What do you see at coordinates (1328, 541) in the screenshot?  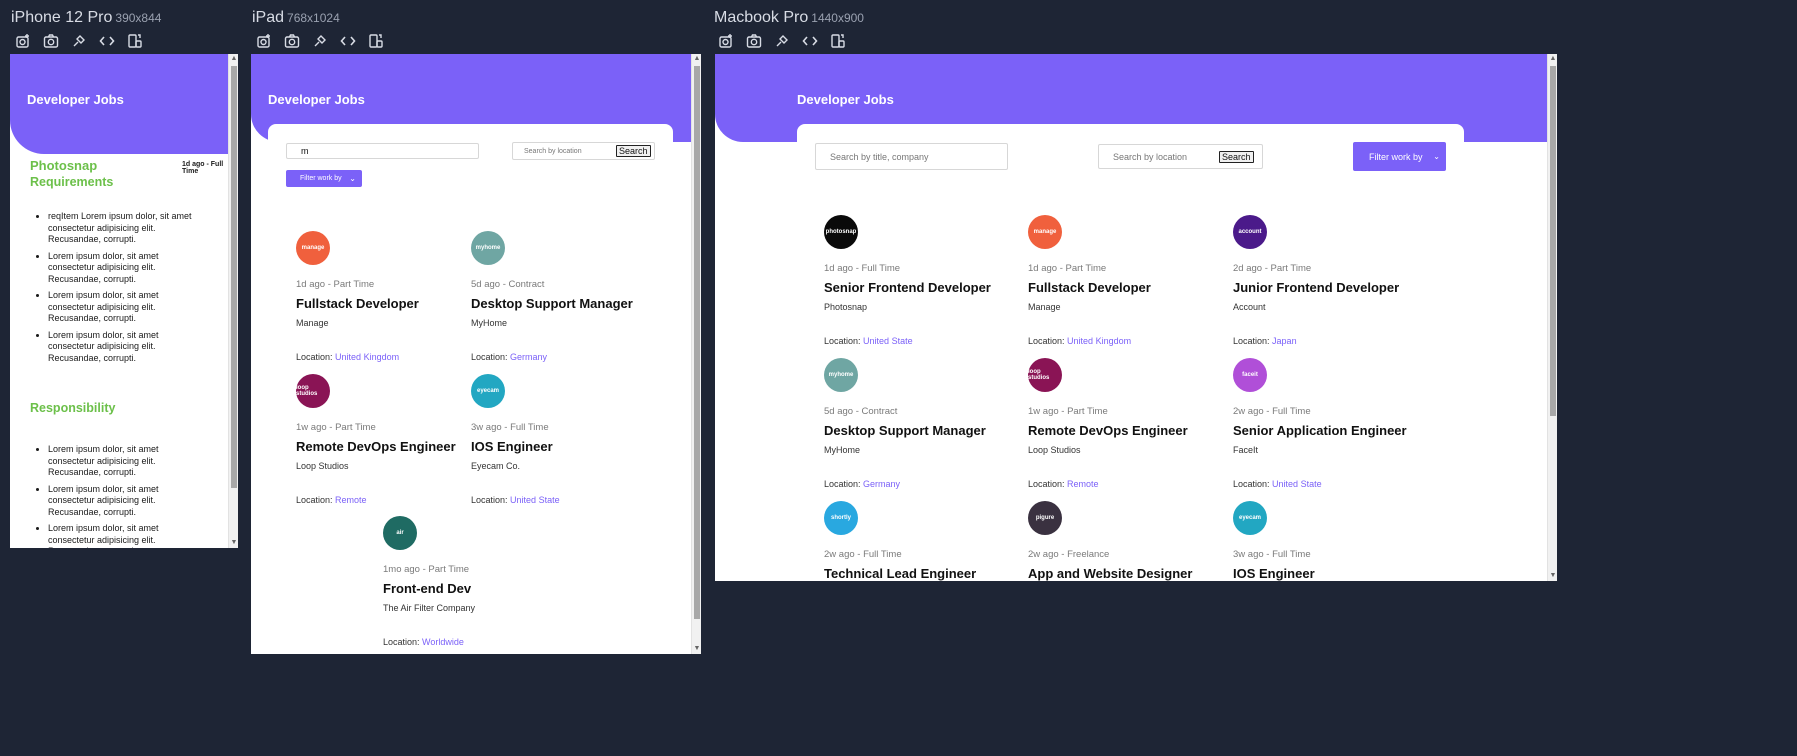 I see `job-card: eyecam 3w ago - Full Time IOS Engineer` at bounding box center [1328, 541].